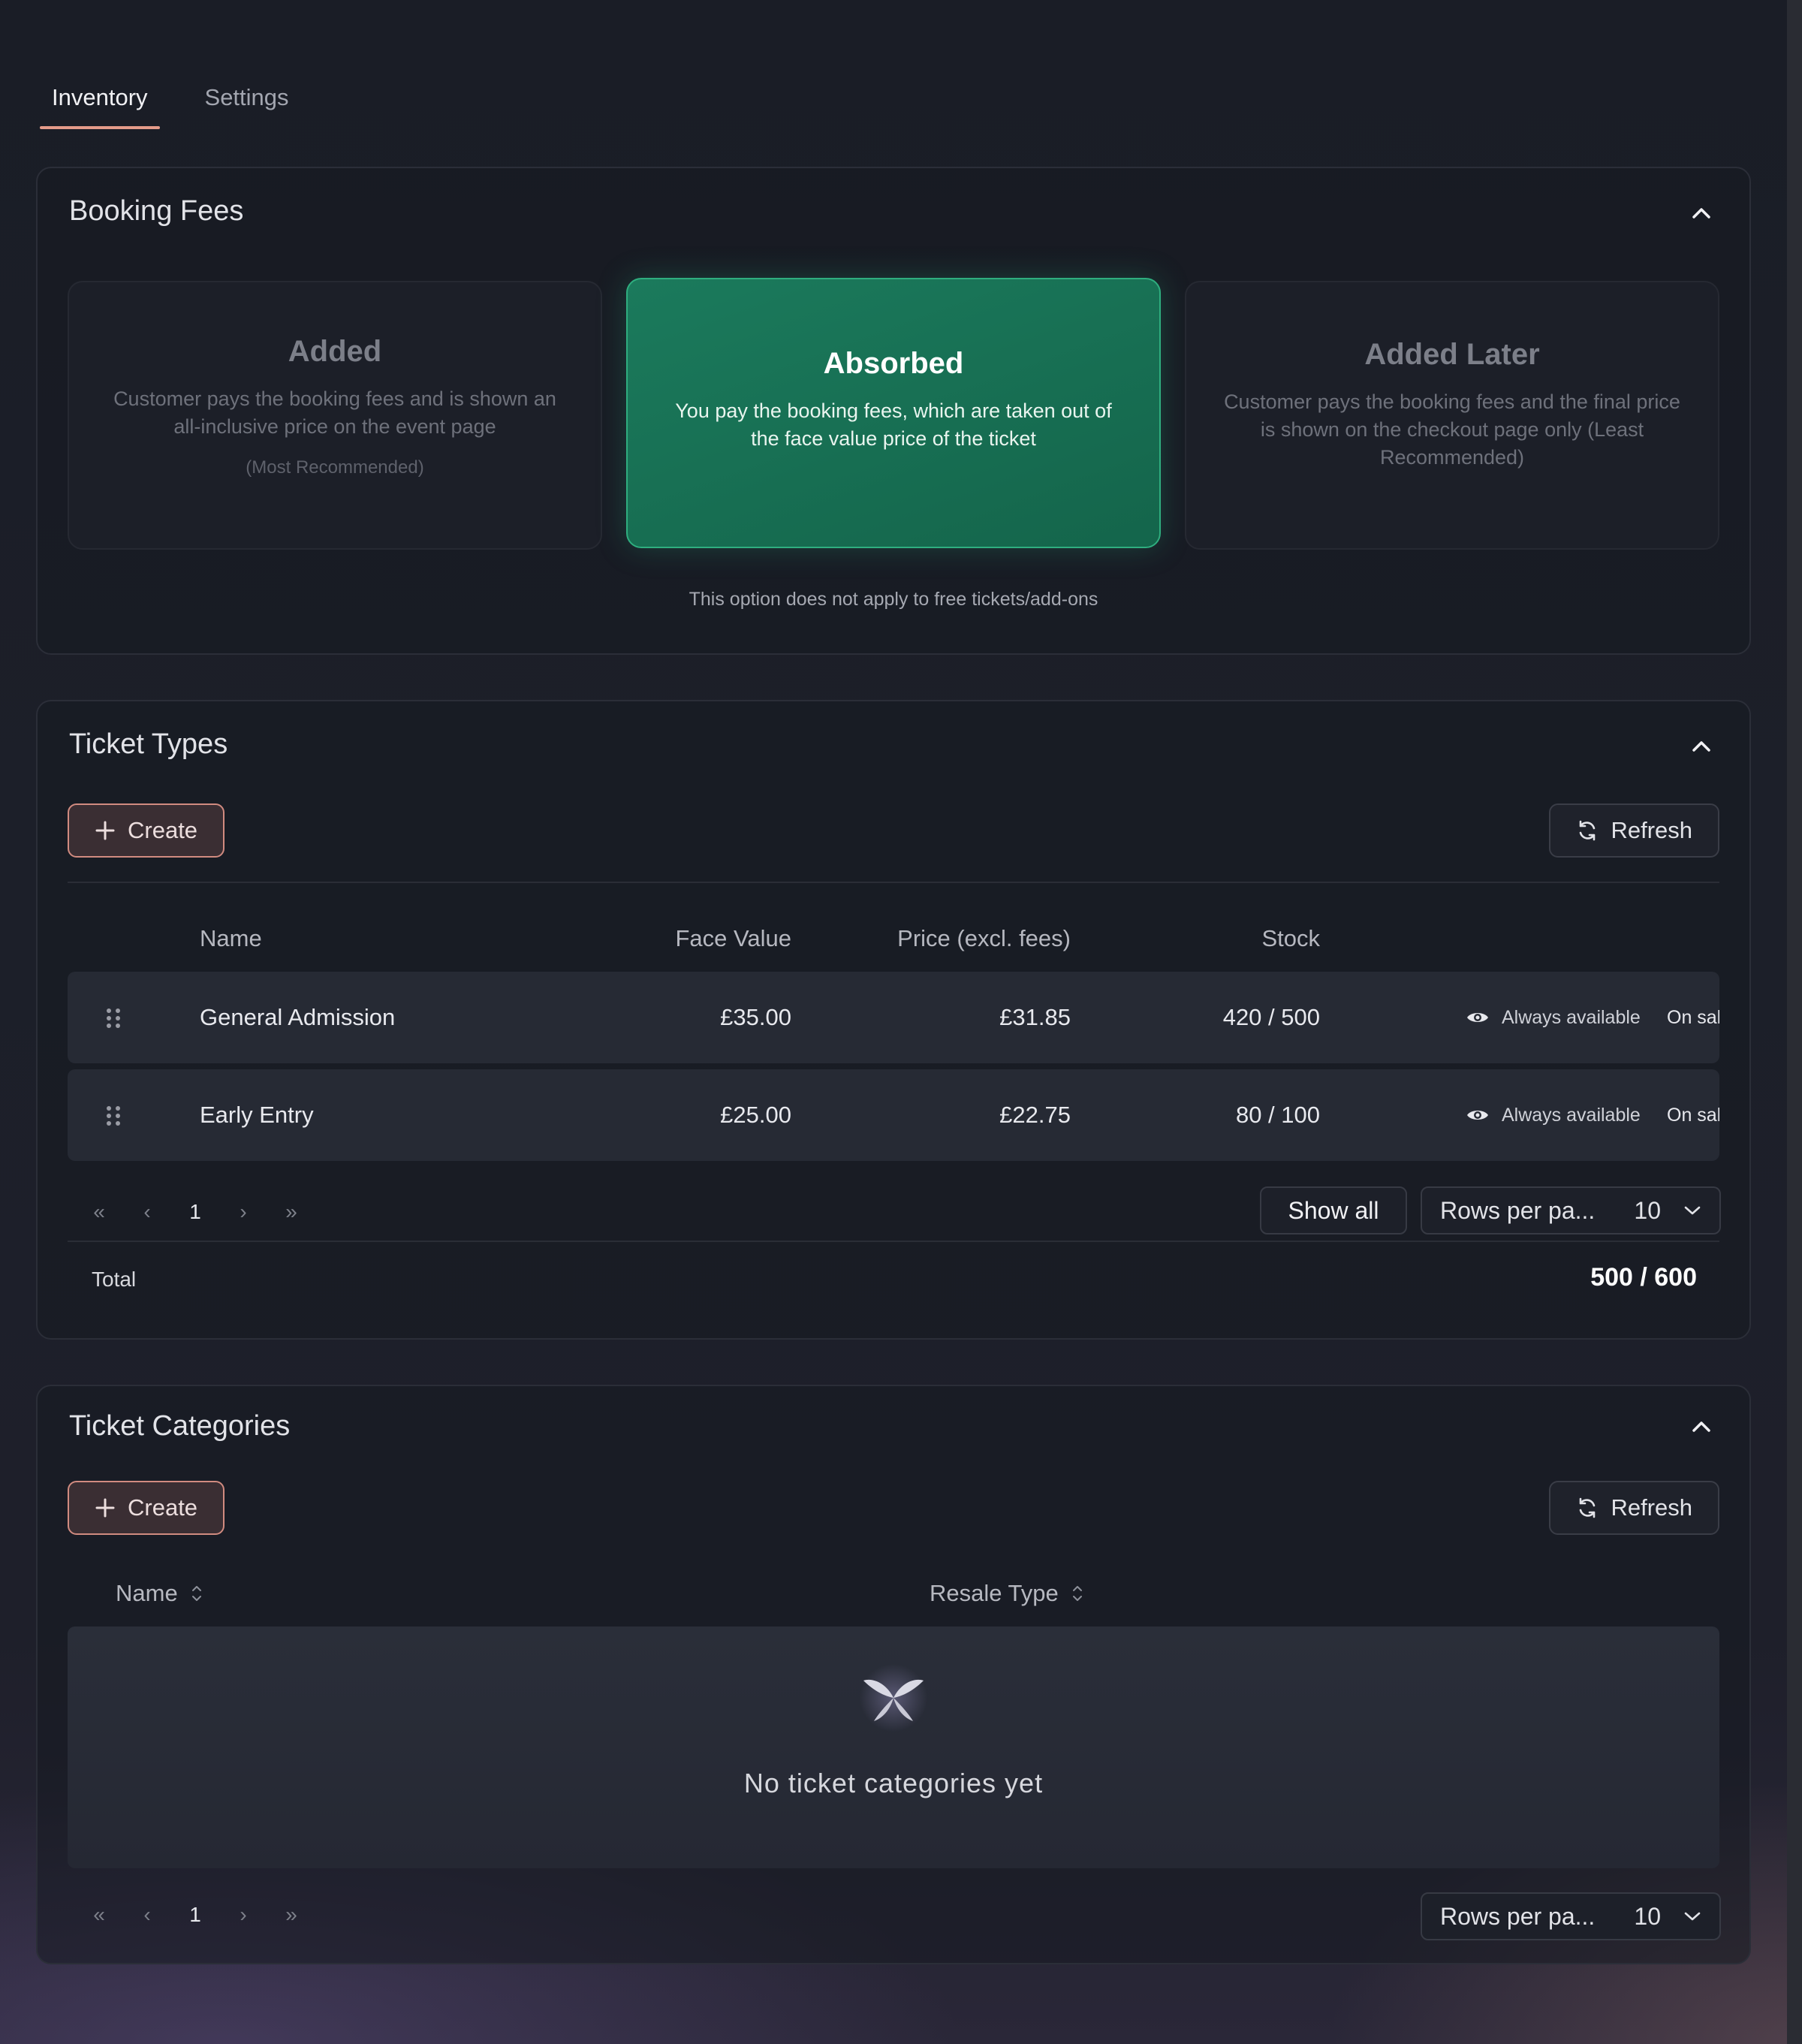 The width and height of the screenshot is (1802, 2044). Describe the element at coordinates (1795, 1022) in the screenshot. I see `window-edge` at that location.